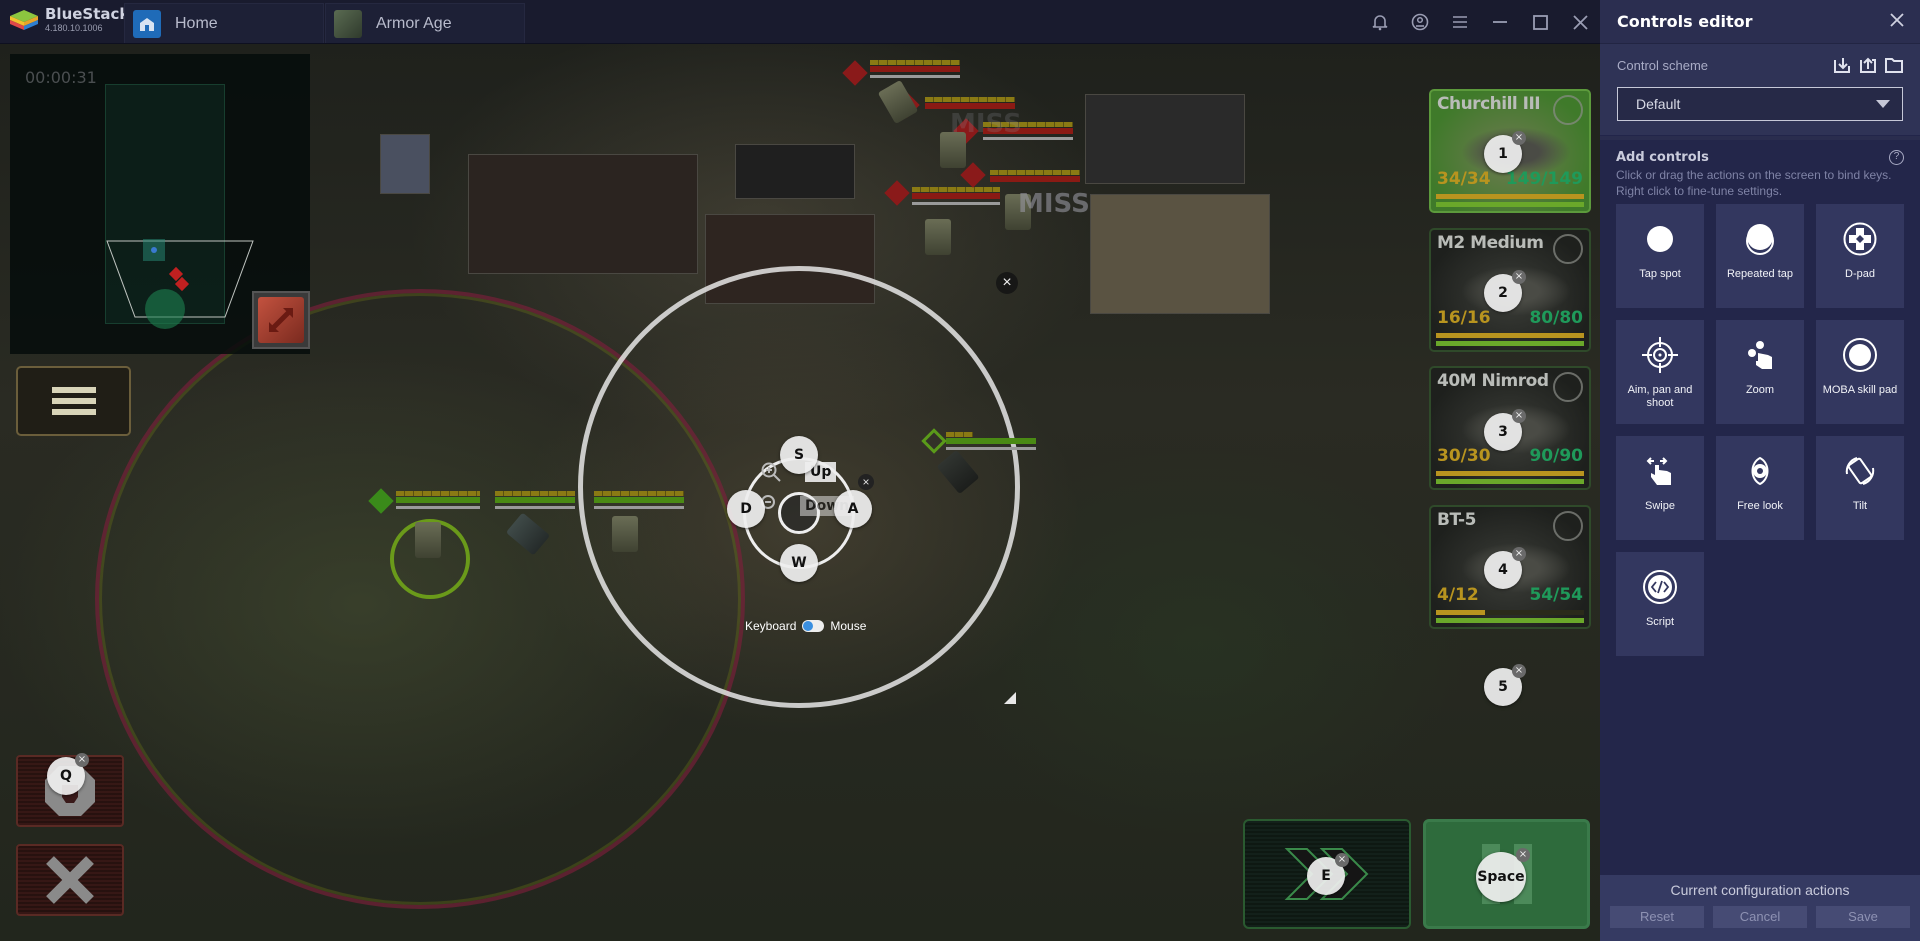 This screenshot has width=1920, height=941. I want to click on unit-name: 40M Nimrod, so click(1493, 381).